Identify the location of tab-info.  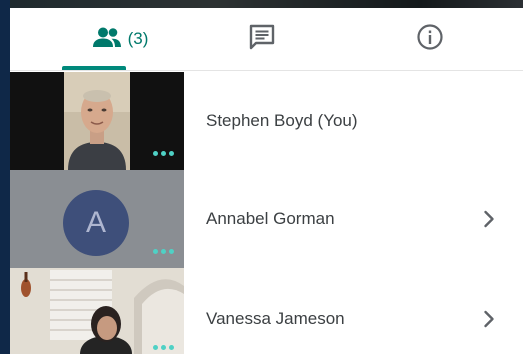
(430, 39).